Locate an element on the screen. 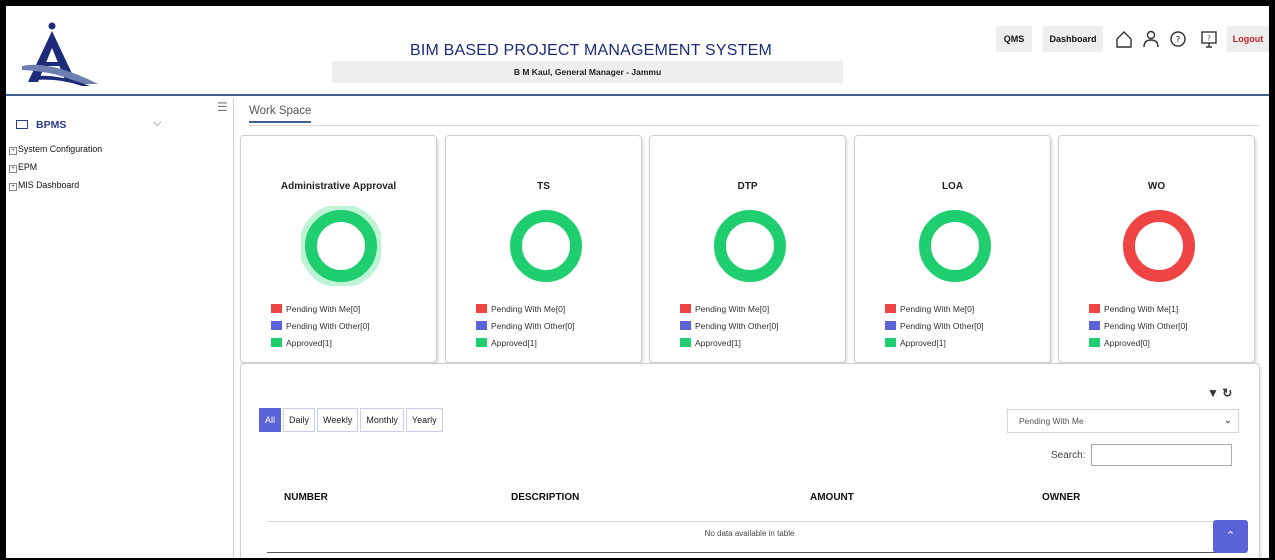  search-label: Search: is located at coordinates (1068, 455).